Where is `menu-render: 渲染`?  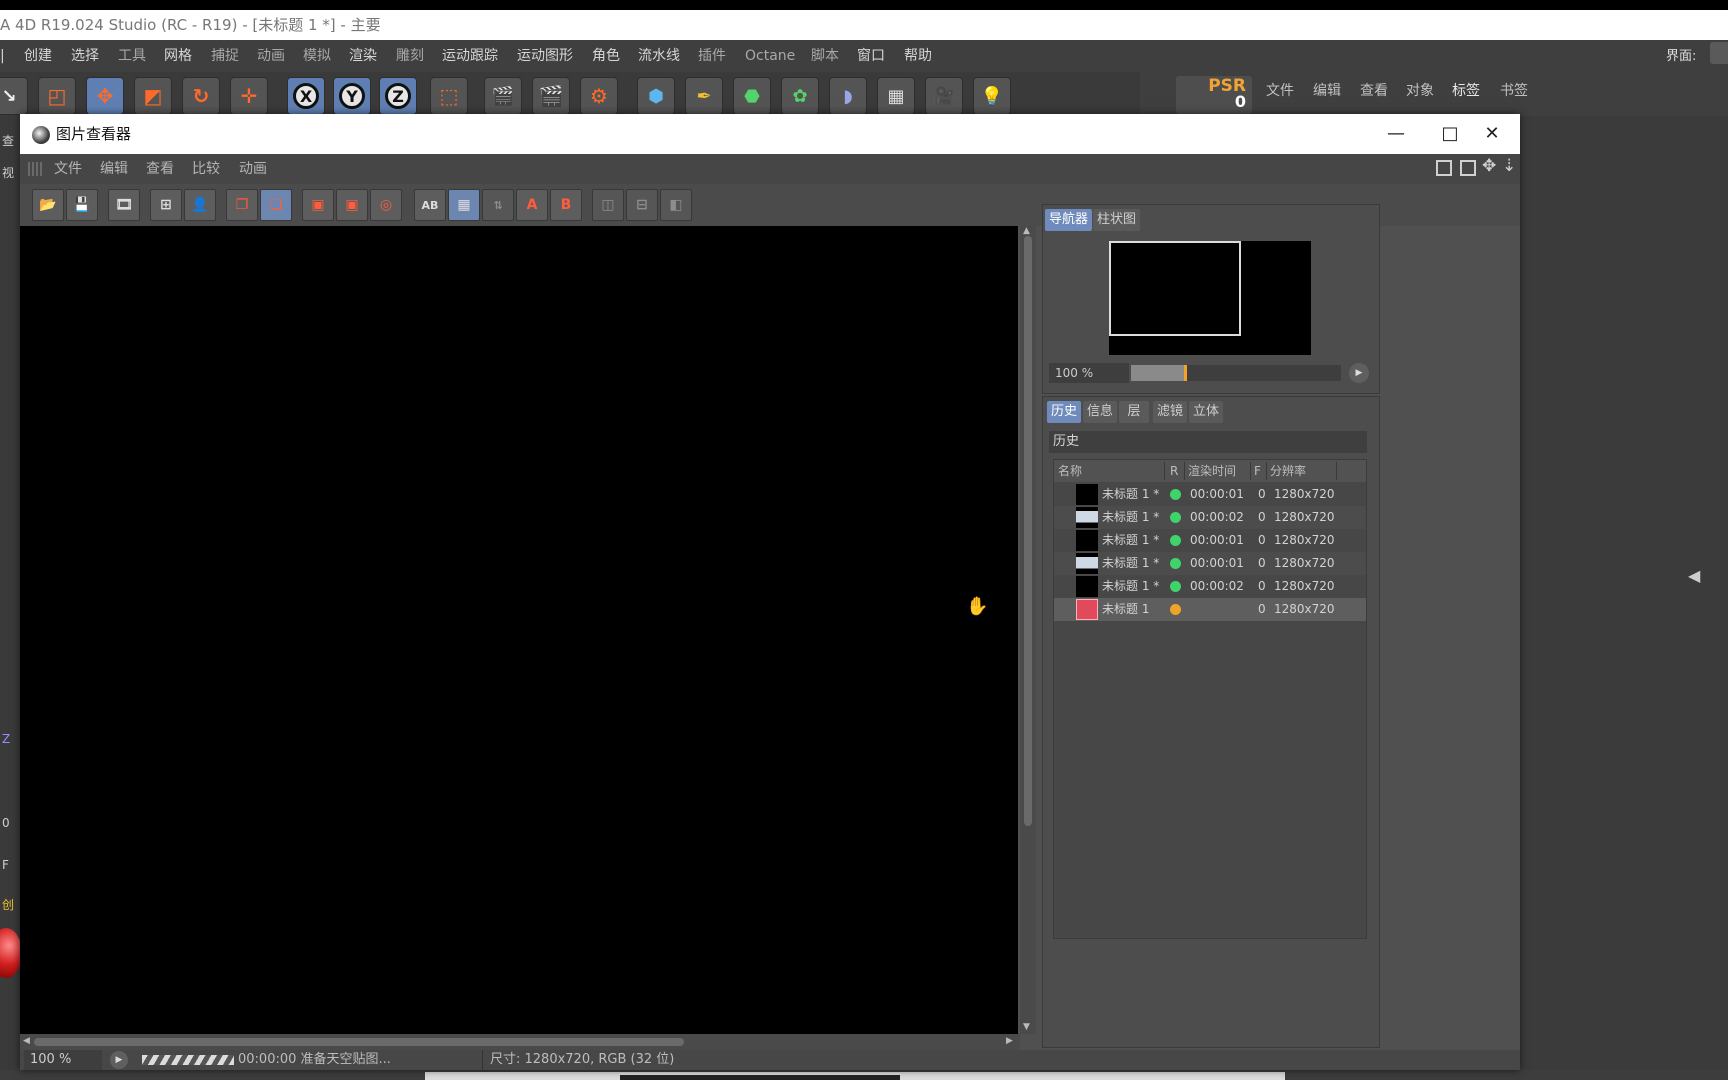 menu-render: 渲染 is located at coordinates (363, 56).